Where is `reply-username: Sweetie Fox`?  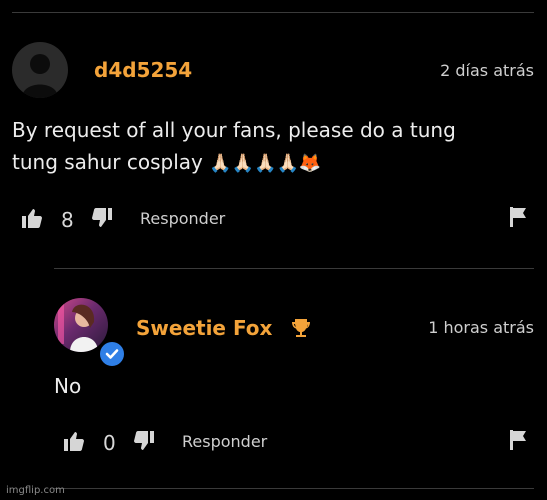
reply-username: Sweetie Fox is located at coordinates (204, 328).